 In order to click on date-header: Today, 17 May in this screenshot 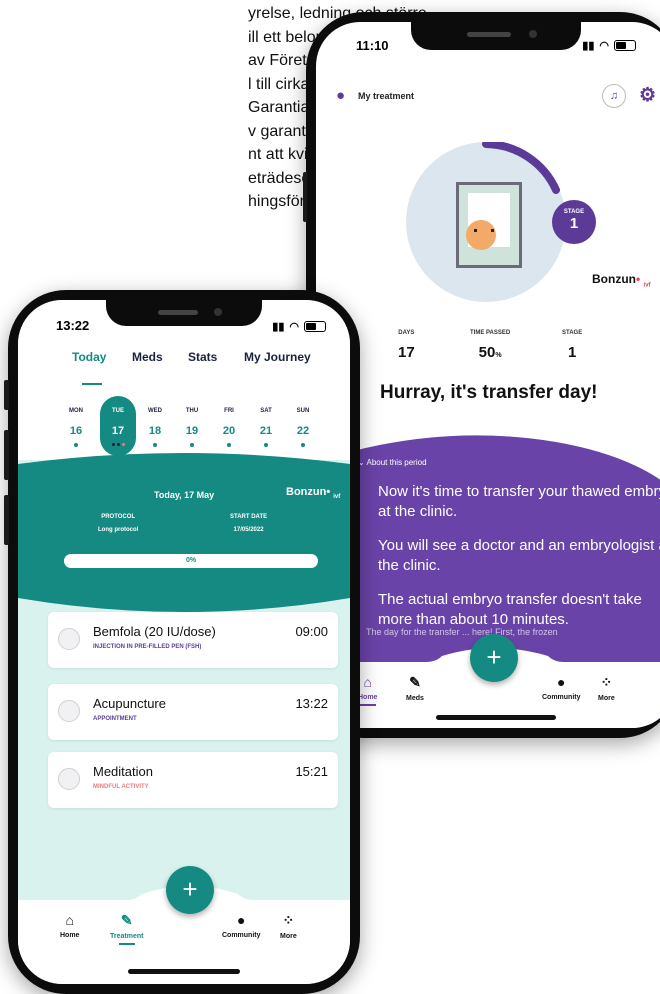, I will do `click(184, 495)`.